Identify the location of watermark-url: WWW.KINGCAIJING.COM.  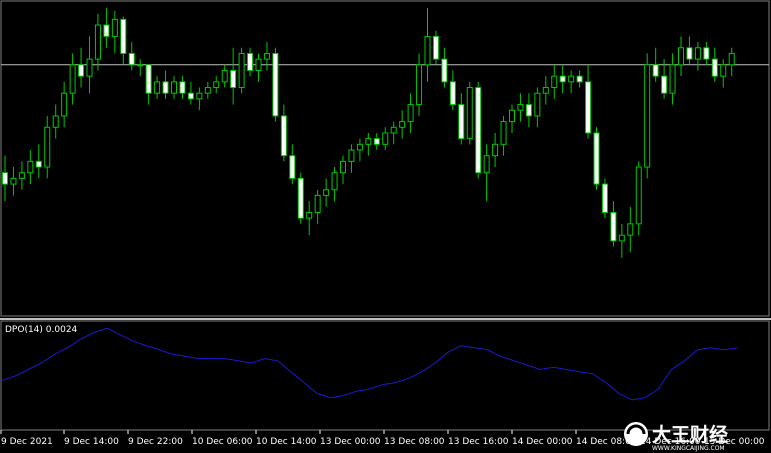
(688, 448).